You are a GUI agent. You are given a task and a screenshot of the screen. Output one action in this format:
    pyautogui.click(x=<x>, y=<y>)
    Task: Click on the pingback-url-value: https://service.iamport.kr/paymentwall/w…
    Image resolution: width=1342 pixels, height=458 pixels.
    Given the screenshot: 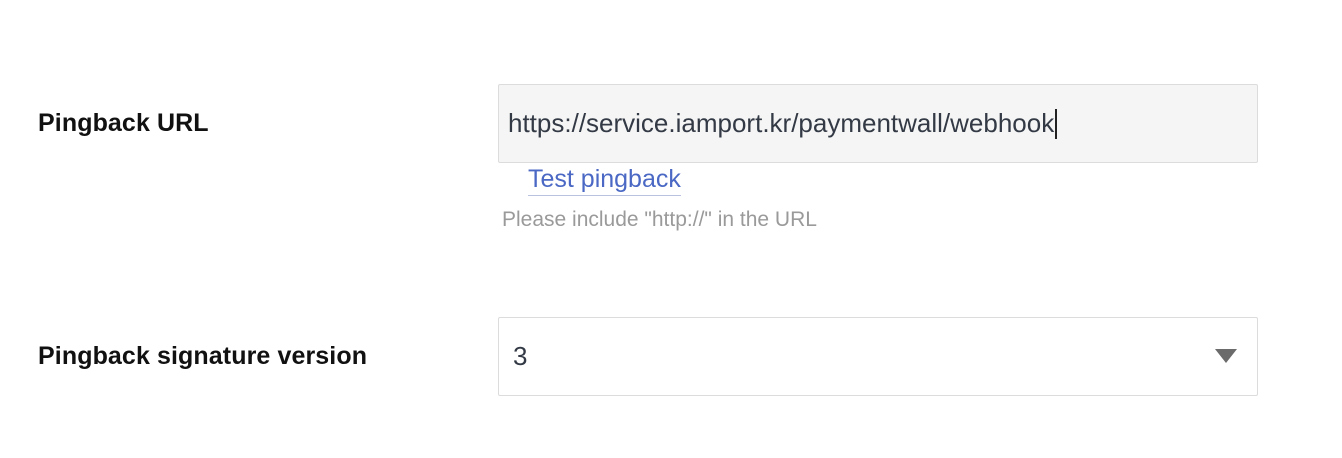 What is the action you would take?
    pyautogui.click(x=781, y=123)
    